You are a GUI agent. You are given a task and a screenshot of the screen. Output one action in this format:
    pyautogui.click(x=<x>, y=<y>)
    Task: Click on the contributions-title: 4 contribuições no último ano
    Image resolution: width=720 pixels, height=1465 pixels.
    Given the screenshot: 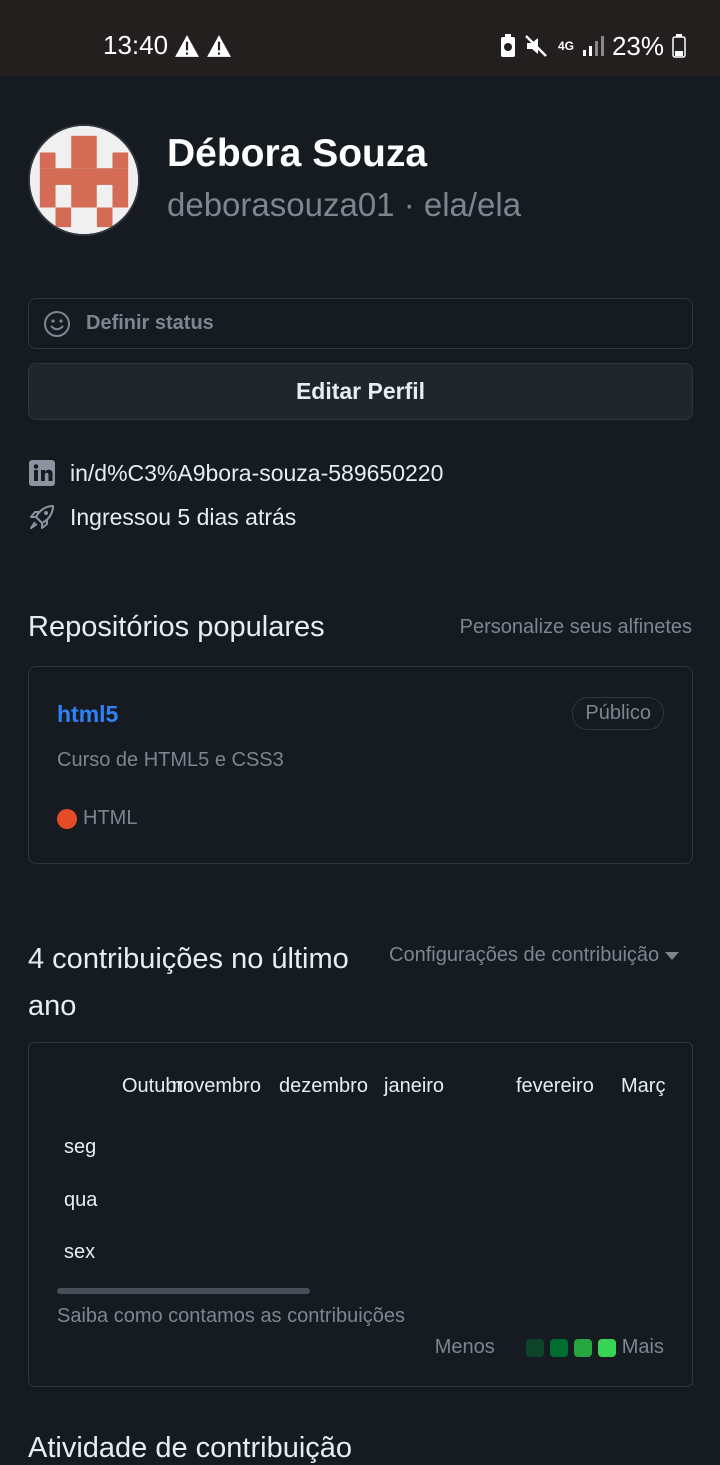 What is the action you would take?
    pyautogui.click(x=188, y=982)
    